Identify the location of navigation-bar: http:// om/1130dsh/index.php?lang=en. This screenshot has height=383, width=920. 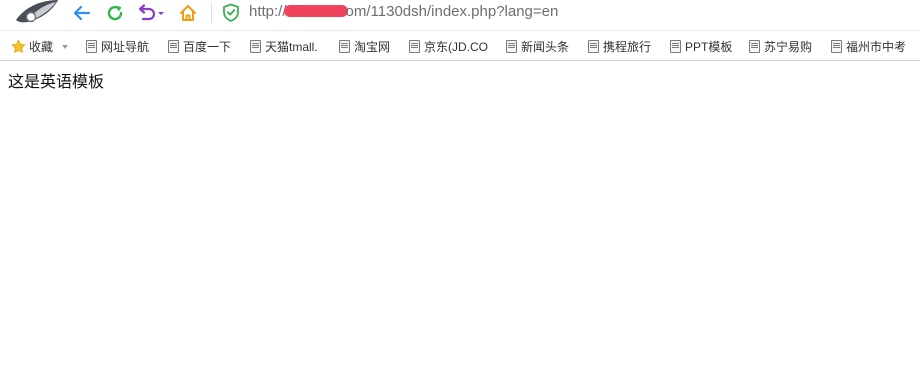
(460, 14).